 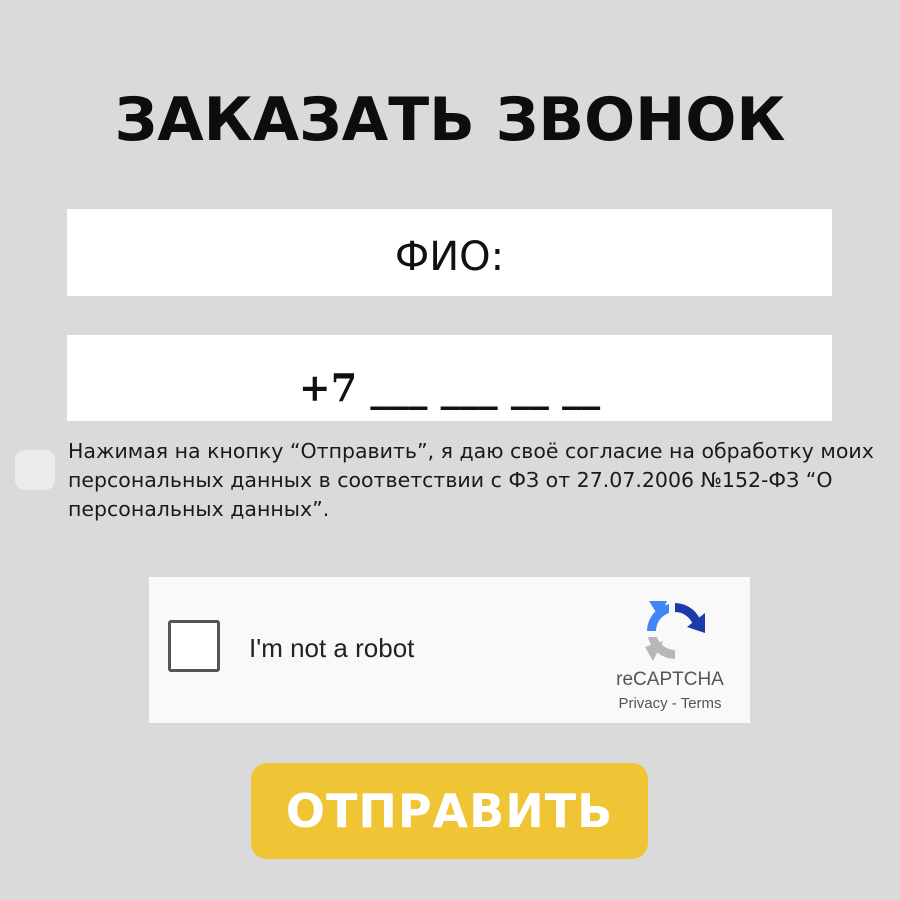 I want to click on recaptcha-brand: reCAPTCHA, so click(x=670, y=679).